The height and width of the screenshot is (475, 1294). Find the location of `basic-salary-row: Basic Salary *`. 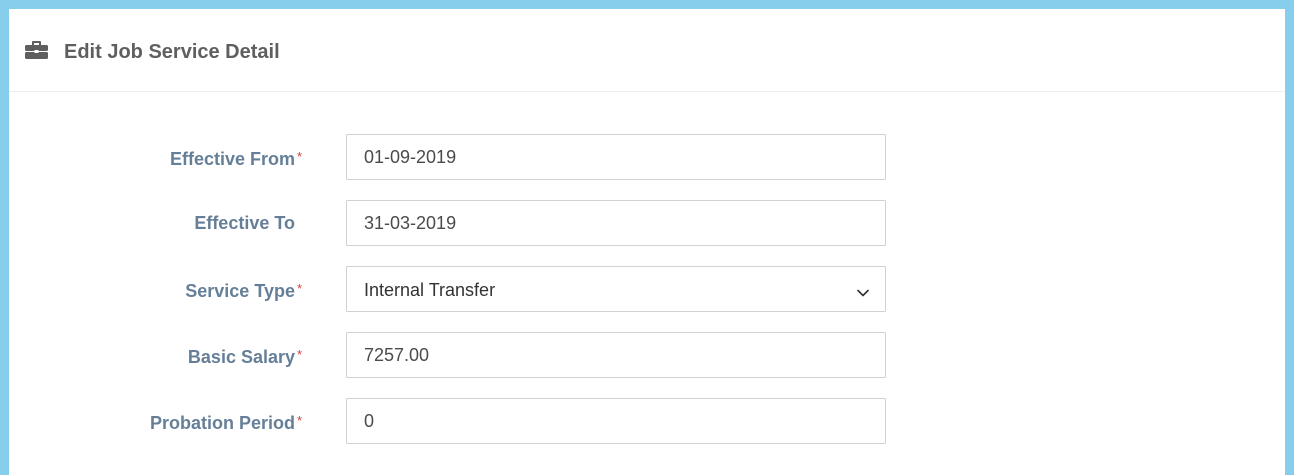

basic-salary-row: Basic Salary * is located at coordinates (647, 355).